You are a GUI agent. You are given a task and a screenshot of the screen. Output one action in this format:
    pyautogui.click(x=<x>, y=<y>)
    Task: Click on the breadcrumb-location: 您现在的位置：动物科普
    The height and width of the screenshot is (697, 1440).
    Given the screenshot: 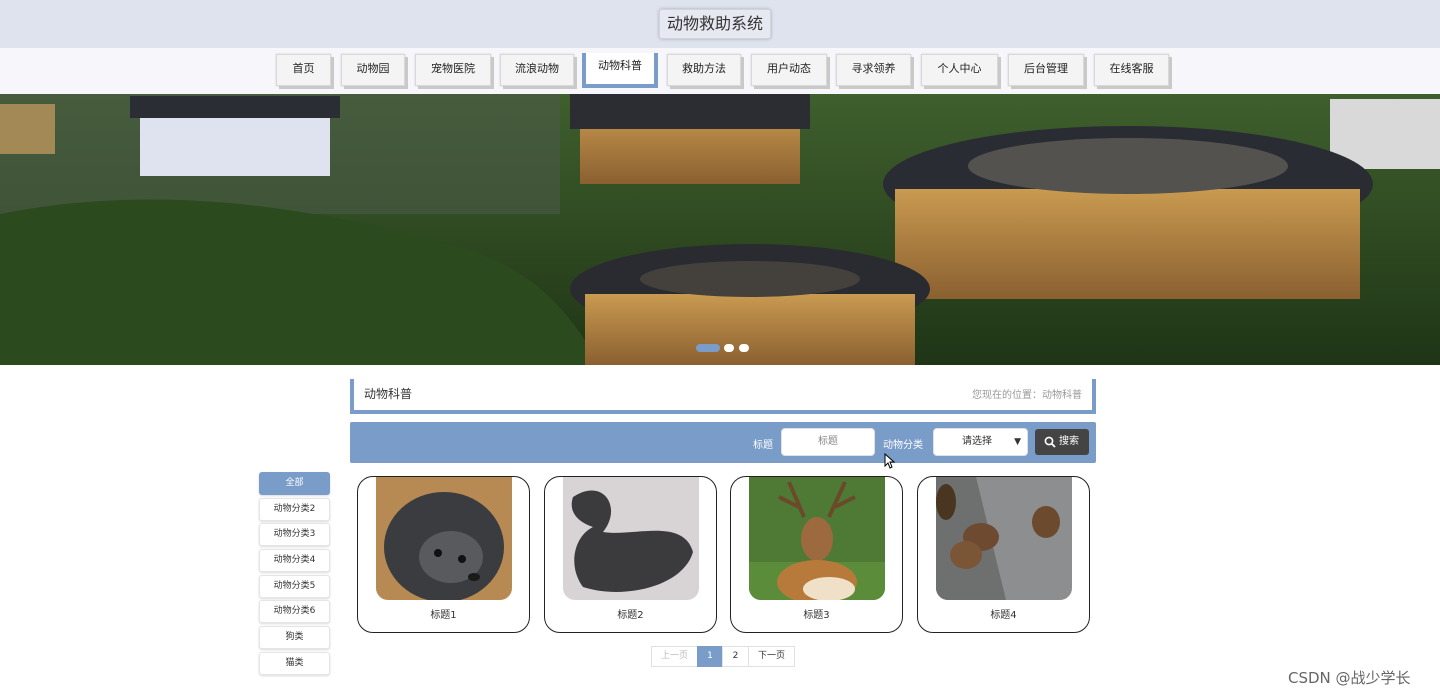 What is the action you would take?
    pyautogui.click(x=1027, y=395)
    